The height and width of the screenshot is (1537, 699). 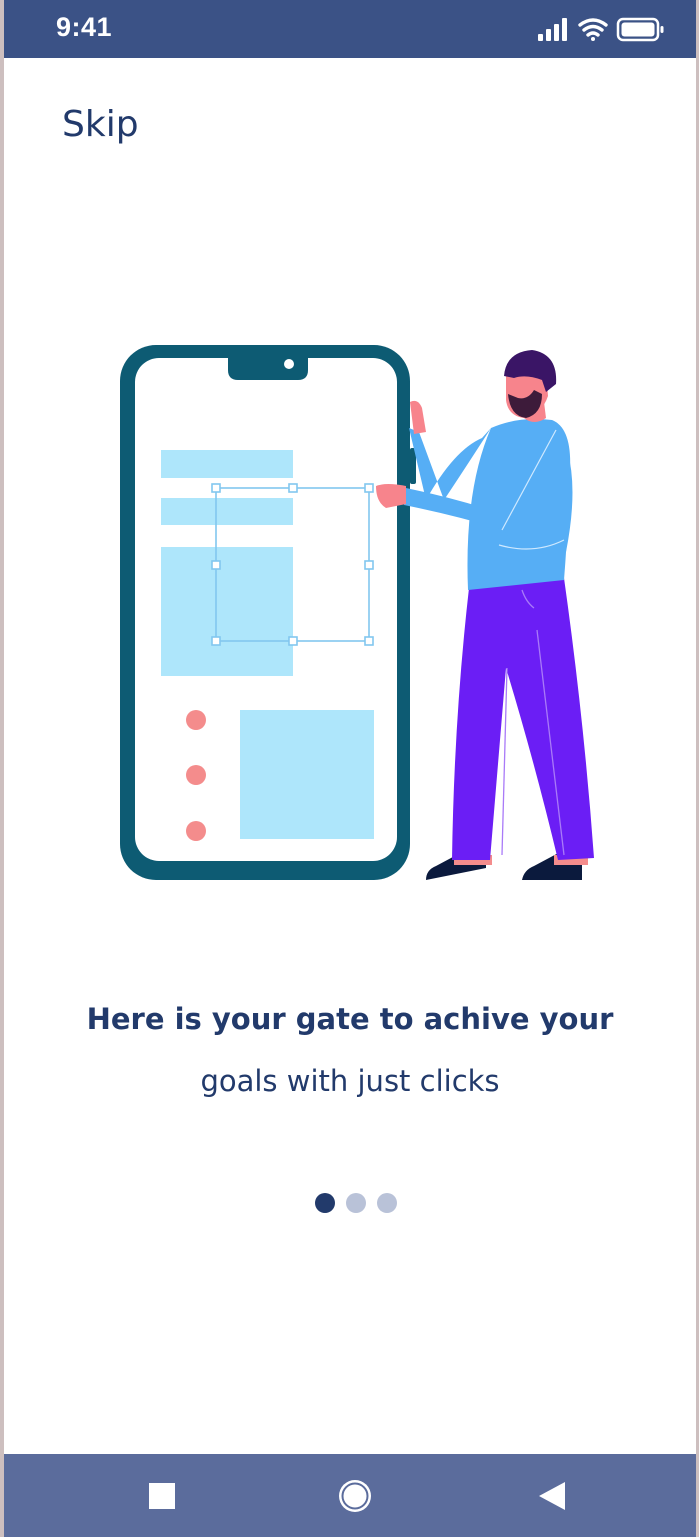 What do you see at coordinates (593, 29) in the screenshot?
I see `wifi-icon` at bounding box center [593, 29].